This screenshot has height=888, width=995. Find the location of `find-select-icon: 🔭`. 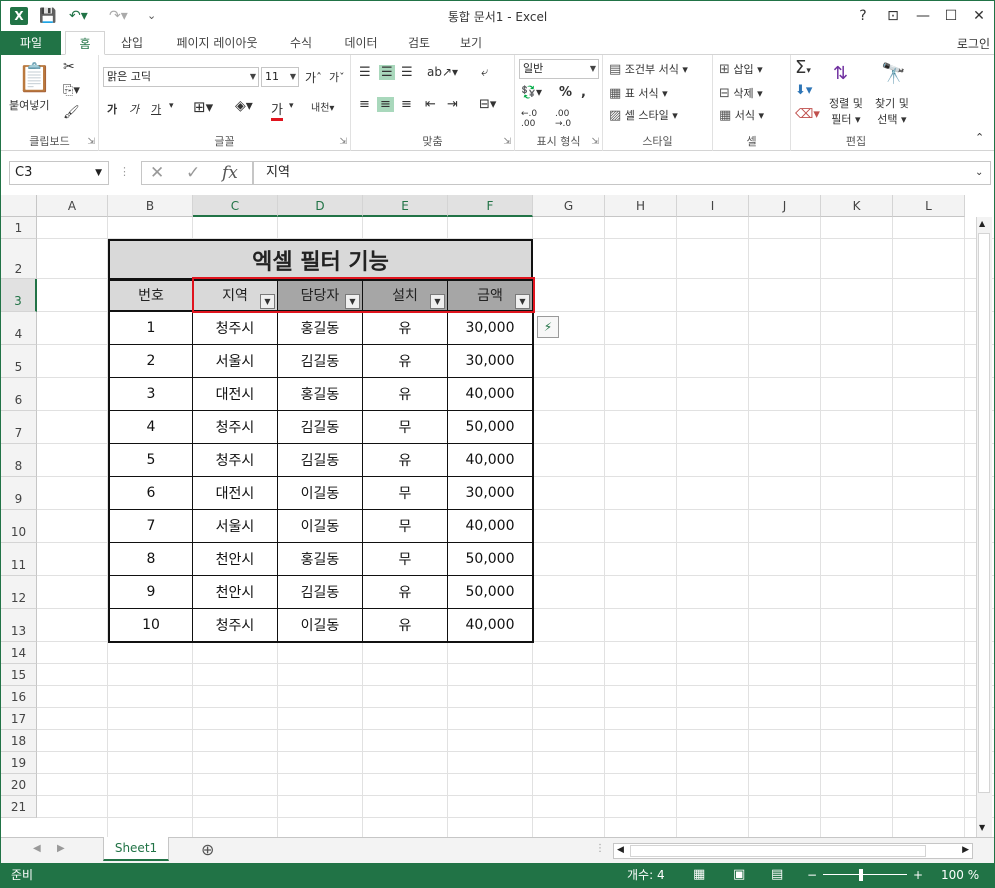

find-select-icon: 🔭 is located at coordinates (893, 73).